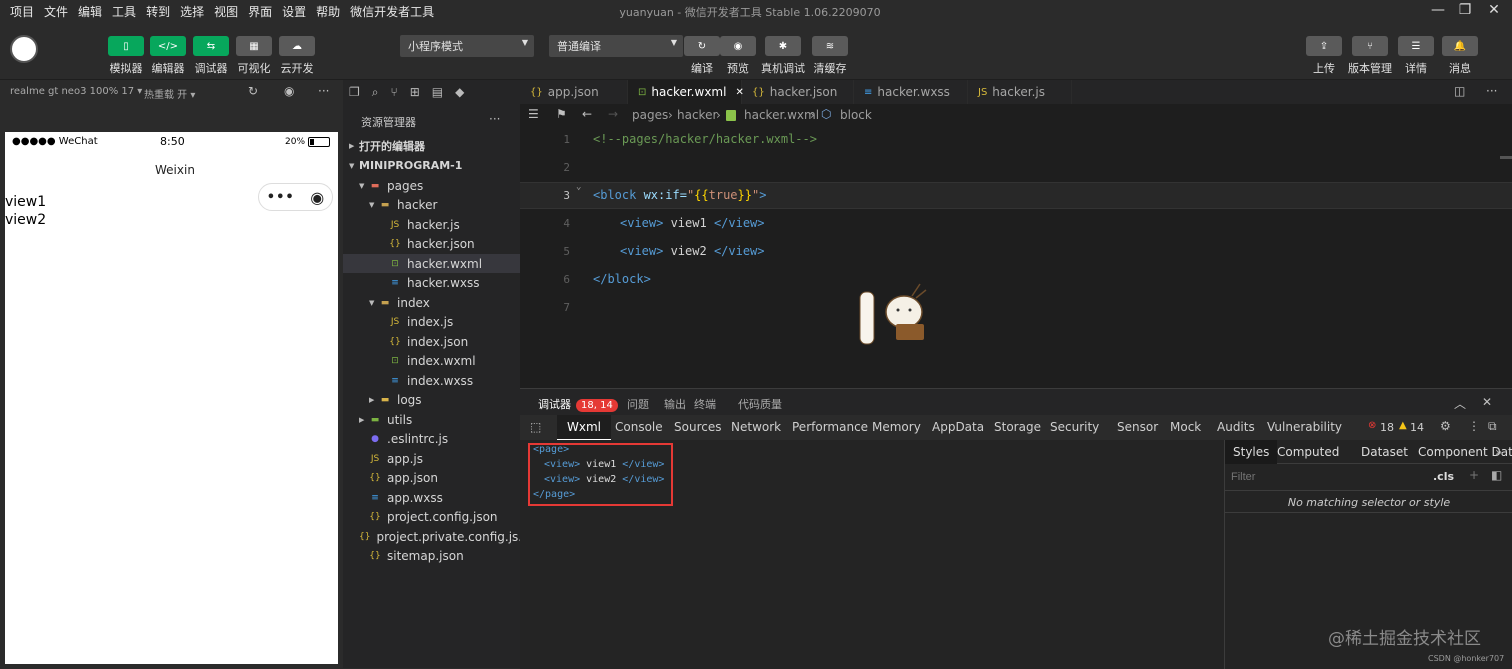  I want to click on debugger-tab: 问题, so click(638, 404).